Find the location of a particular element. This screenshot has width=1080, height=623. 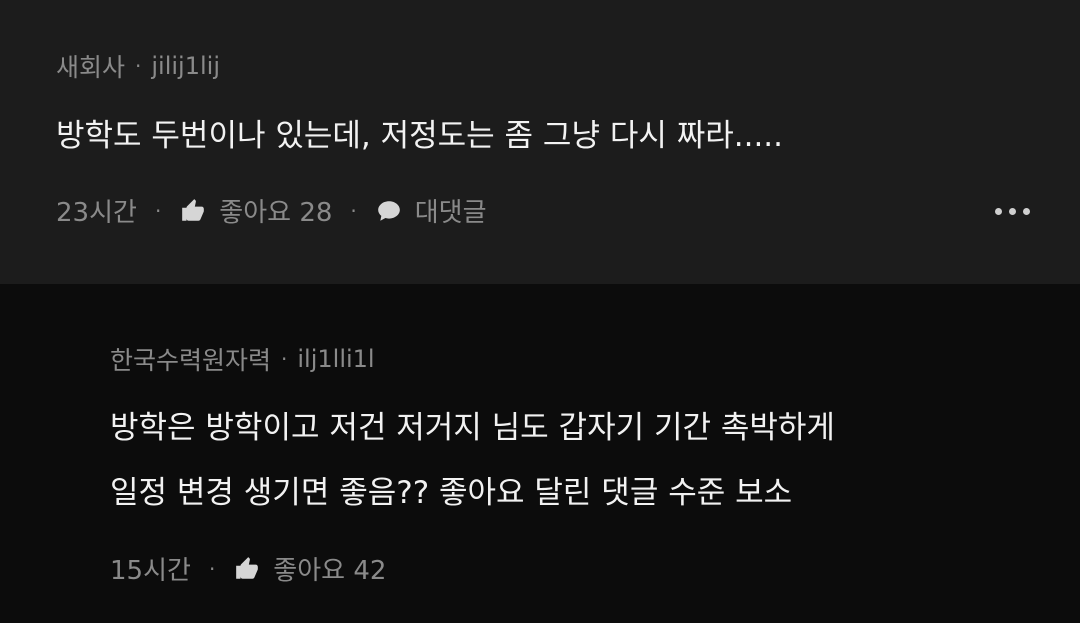

more-options-icon is located at coordinates (1012, 211).